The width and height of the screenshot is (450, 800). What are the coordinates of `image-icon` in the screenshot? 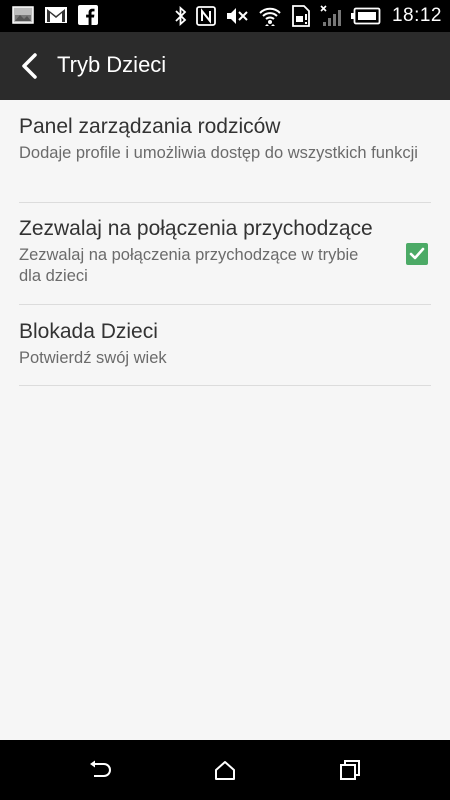 It's located at (23, 15).